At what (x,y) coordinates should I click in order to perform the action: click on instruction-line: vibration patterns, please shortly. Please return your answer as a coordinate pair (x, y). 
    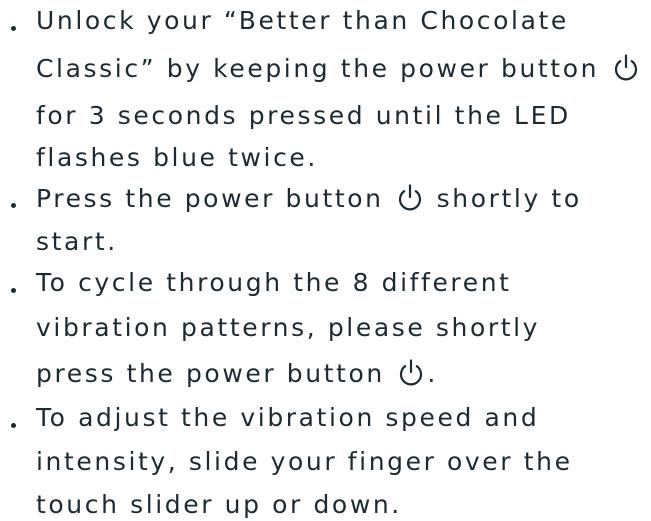
    Looking at the image, I should click on (288, 328).